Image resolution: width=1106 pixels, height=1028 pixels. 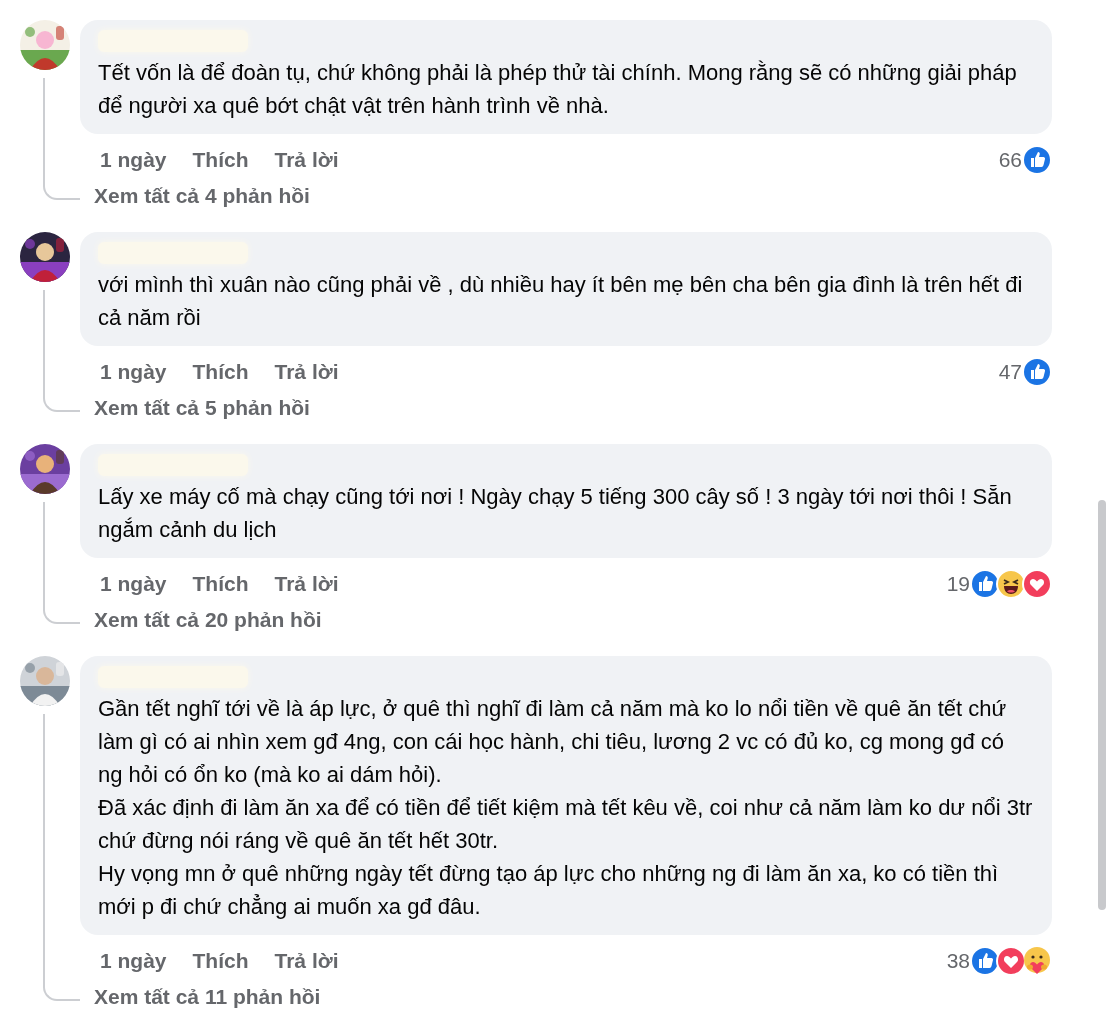 What do you see at coordinates (958, 961) in the screenshot?
I see `reaction-count: 38` at bounding box center [958, 961].